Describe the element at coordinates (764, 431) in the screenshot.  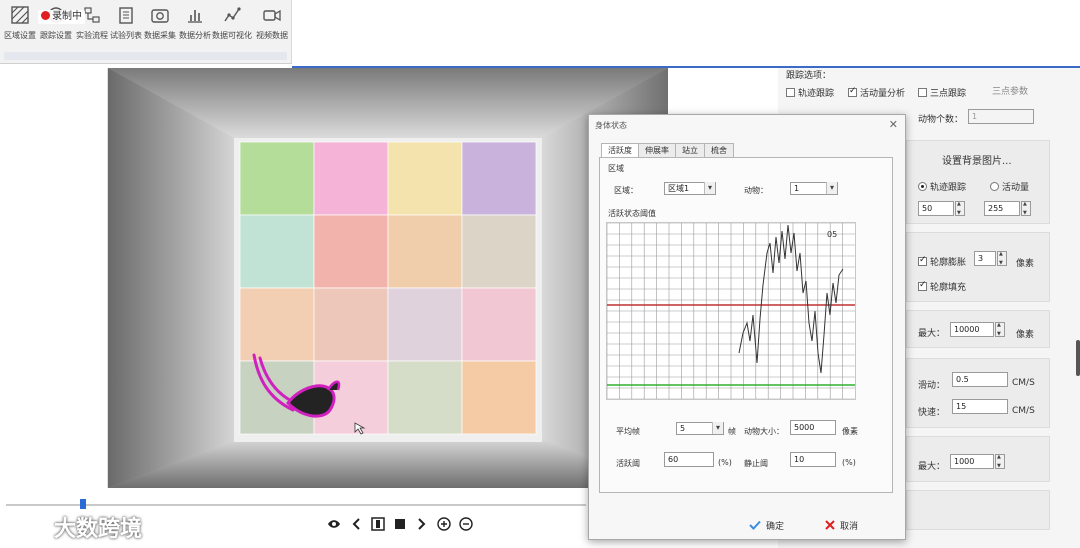
I see `animal-size-label: 动物大小：` at that location.